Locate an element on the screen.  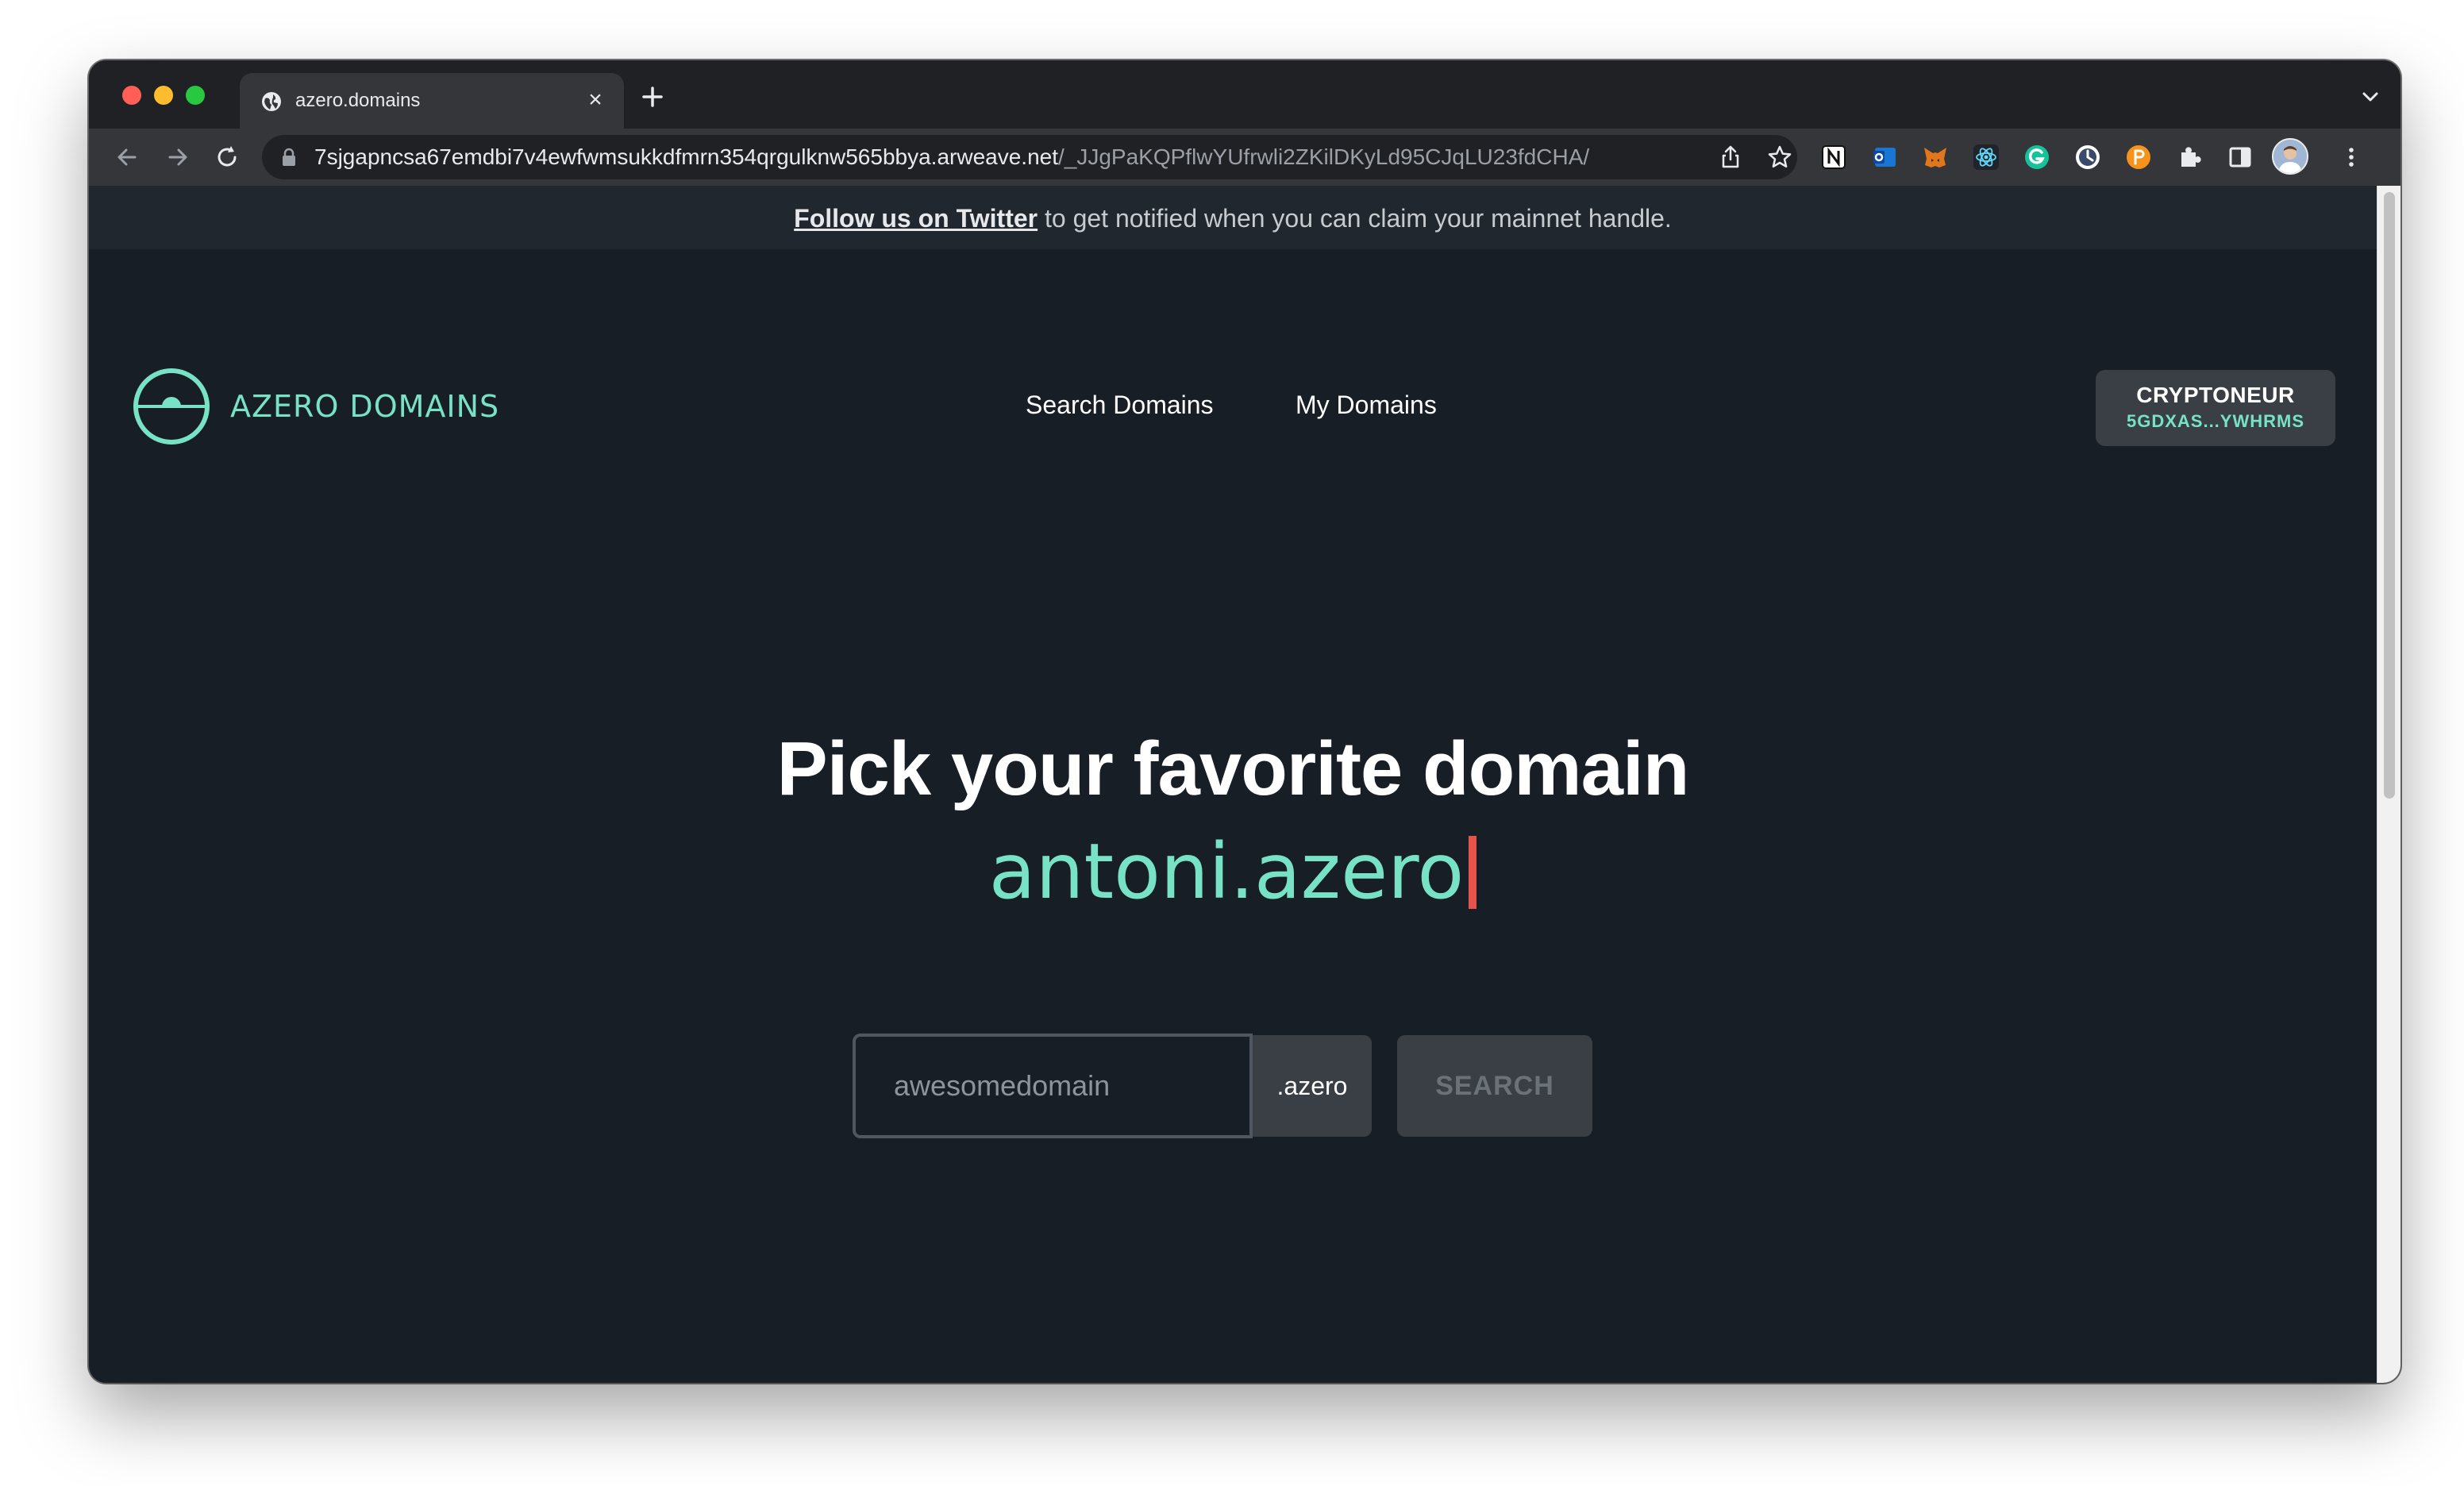
new-tab-icon is located at coordinates (652, 97).